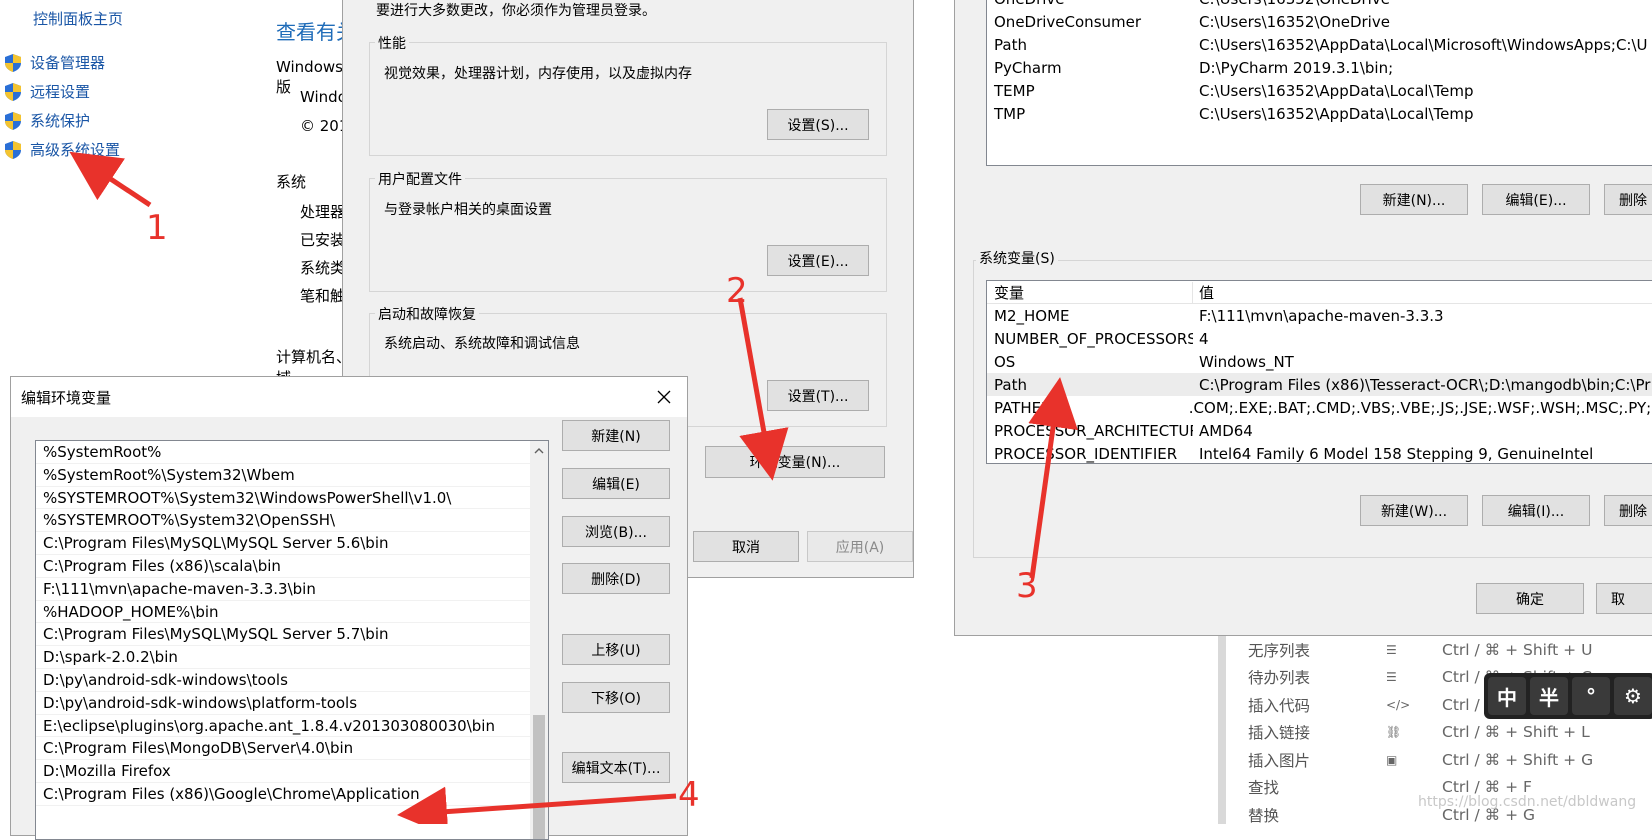 The image size is (1652, 840). Describe the element at coordinates (1319, 338) in the screenshot. I see `table-row: NUMBER_OF_PROCESSORS 4` at that location.